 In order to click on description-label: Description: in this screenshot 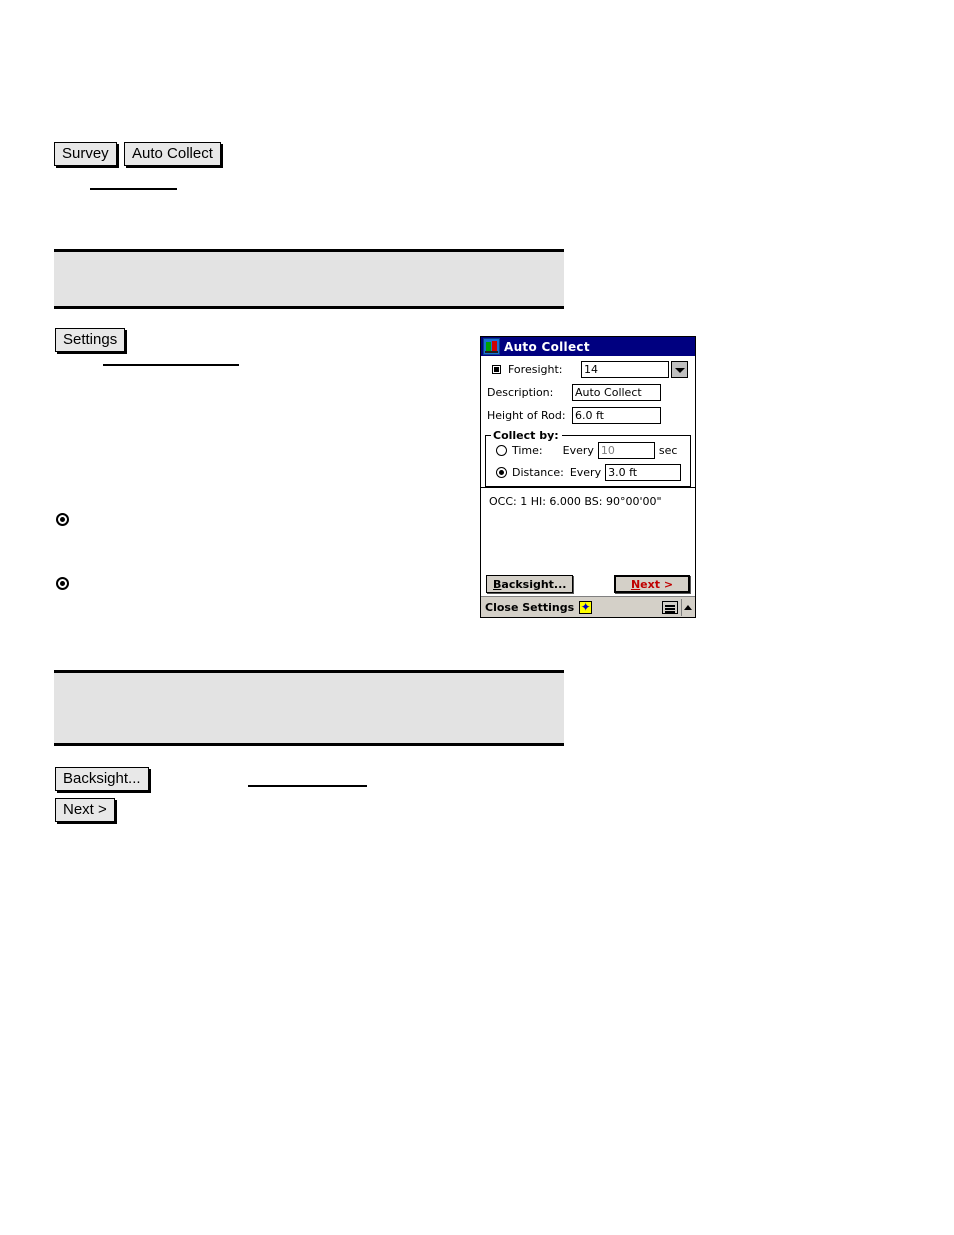, I will do `click(520, 392)`.